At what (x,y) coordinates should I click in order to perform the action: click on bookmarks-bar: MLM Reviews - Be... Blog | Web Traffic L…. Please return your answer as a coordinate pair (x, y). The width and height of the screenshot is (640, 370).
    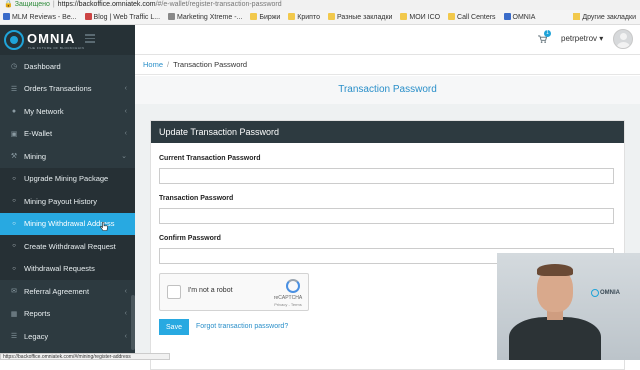
    Looking at the image, I should click on (320, 17).